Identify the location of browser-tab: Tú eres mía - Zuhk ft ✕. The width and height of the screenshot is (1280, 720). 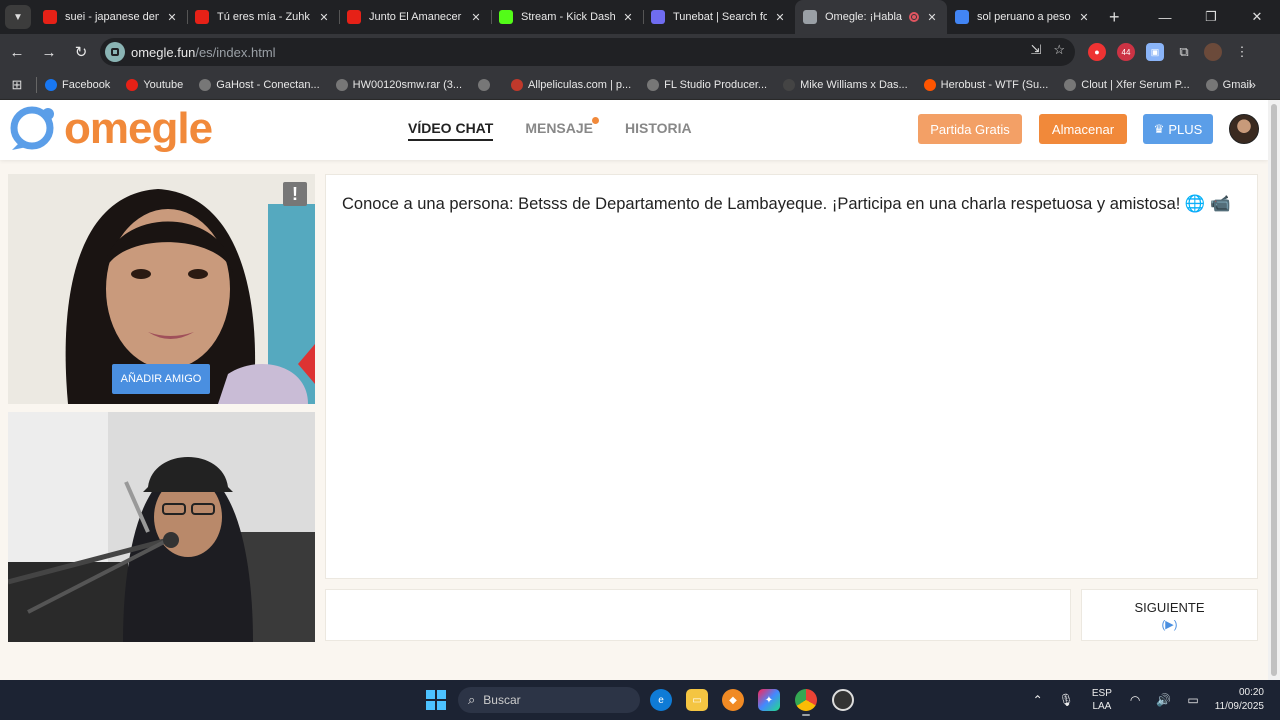
(263, 17).